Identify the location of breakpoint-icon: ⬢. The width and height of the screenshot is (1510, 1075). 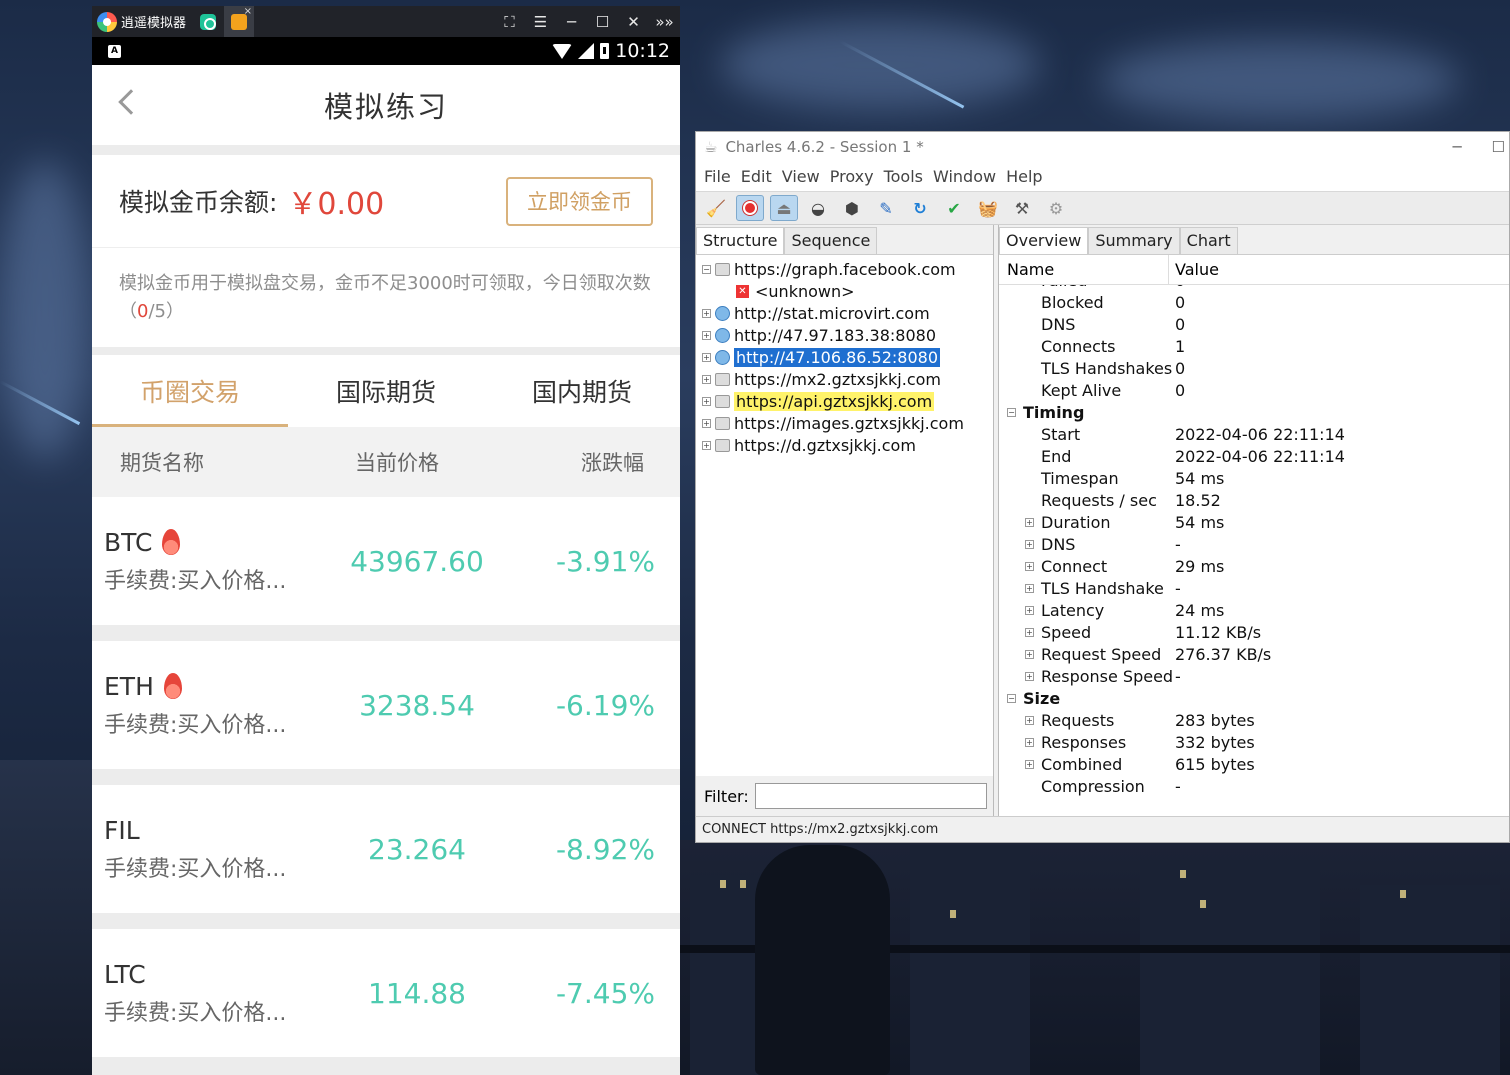
(852, 208).